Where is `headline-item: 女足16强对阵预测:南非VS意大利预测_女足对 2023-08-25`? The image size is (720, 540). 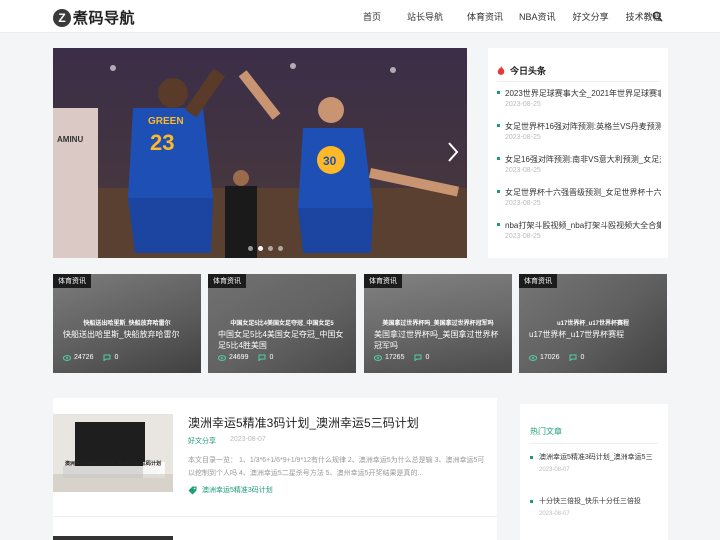 headline-item: 女足16强对阵预测:南非VS意大利预测_女足对 2023-08-25 is located at coordinates (579, 170).